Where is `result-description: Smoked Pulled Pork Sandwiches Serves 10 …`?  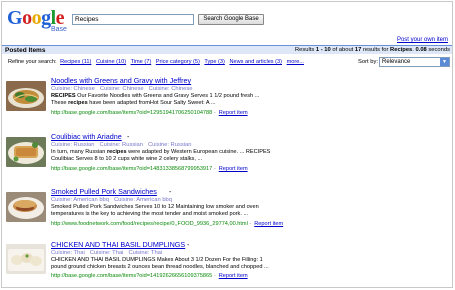
result-description: Smoked Pulled Pork Sandwiches Serves 10 … is located at coordinates (155, 211).